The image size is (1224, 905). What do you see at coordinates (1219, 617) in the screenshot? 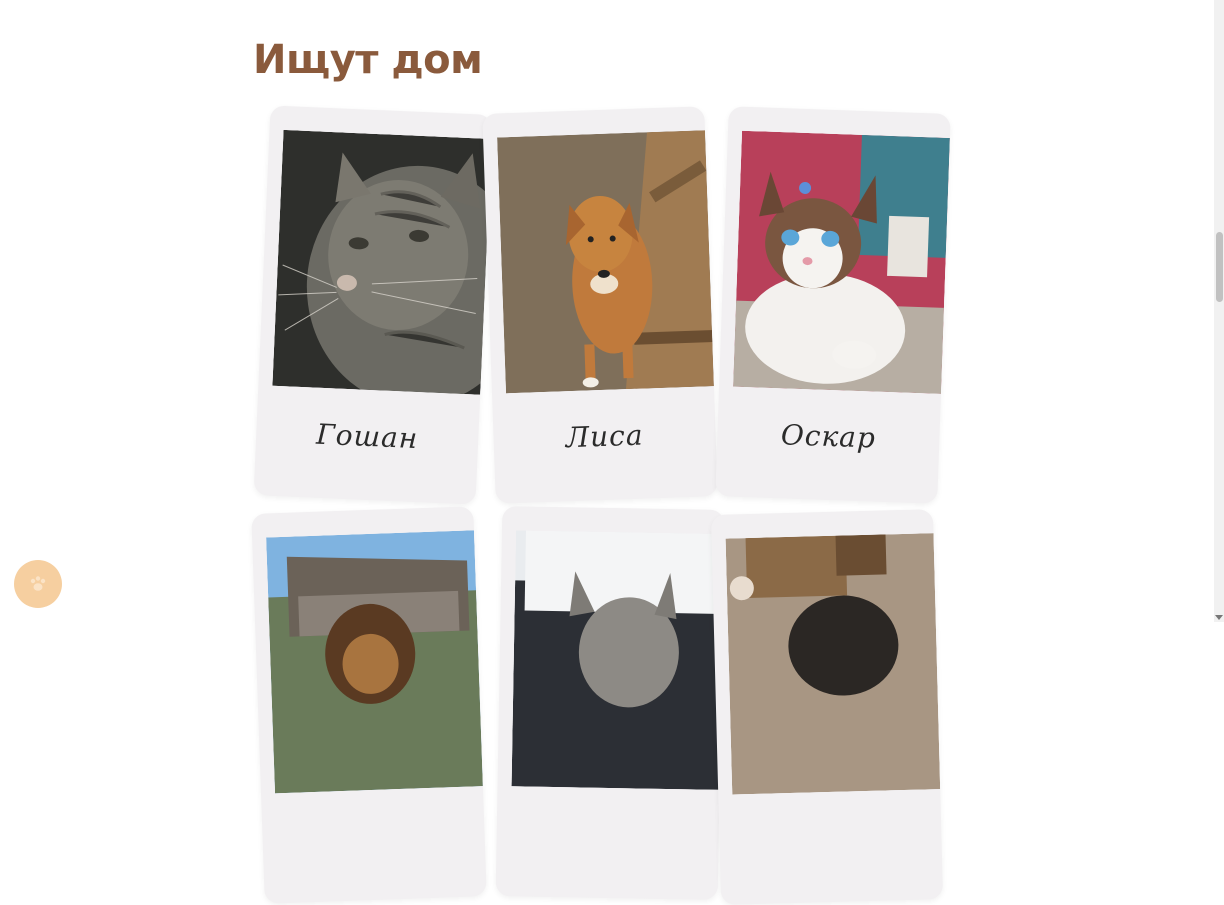
I see `scroll-down-arrow-icon` at bounding box center [1219, 617].